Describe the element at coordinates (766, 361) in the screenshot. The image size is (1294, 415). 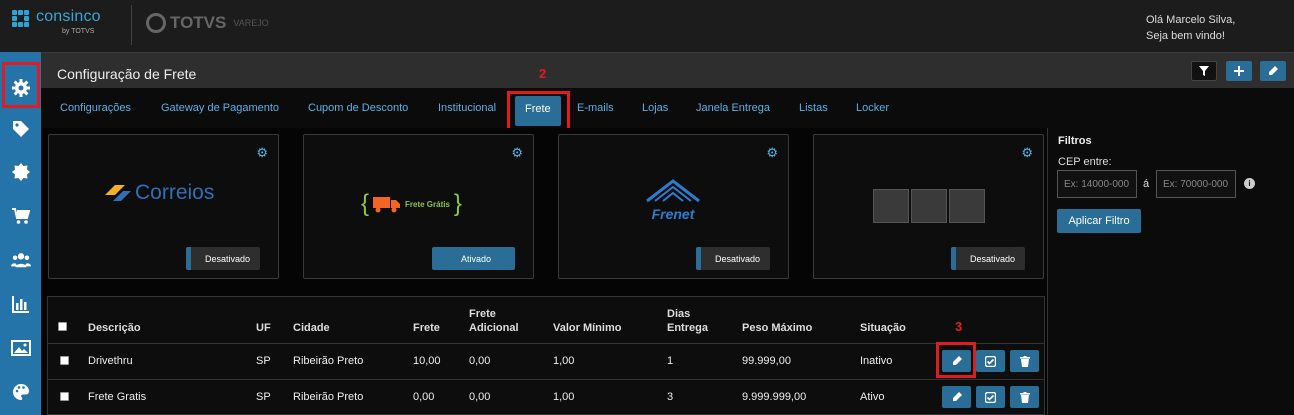
I see `cell-peso-maximo: 99.999,00` at that location.